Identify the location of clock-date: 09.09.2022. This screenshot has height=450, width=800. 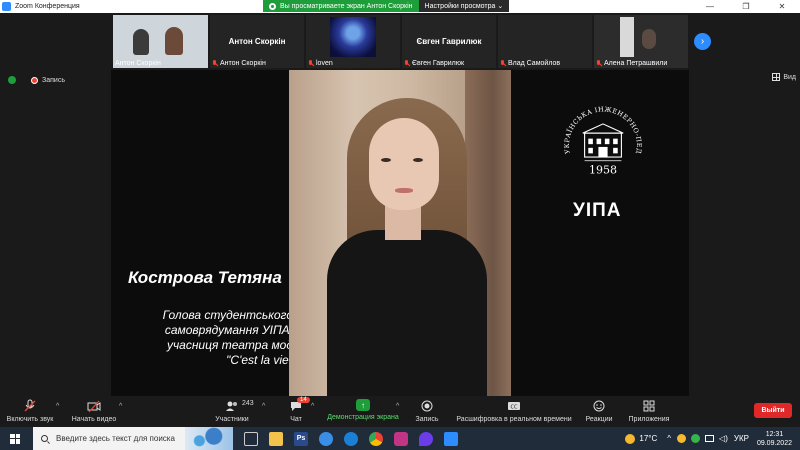
(774, 443).